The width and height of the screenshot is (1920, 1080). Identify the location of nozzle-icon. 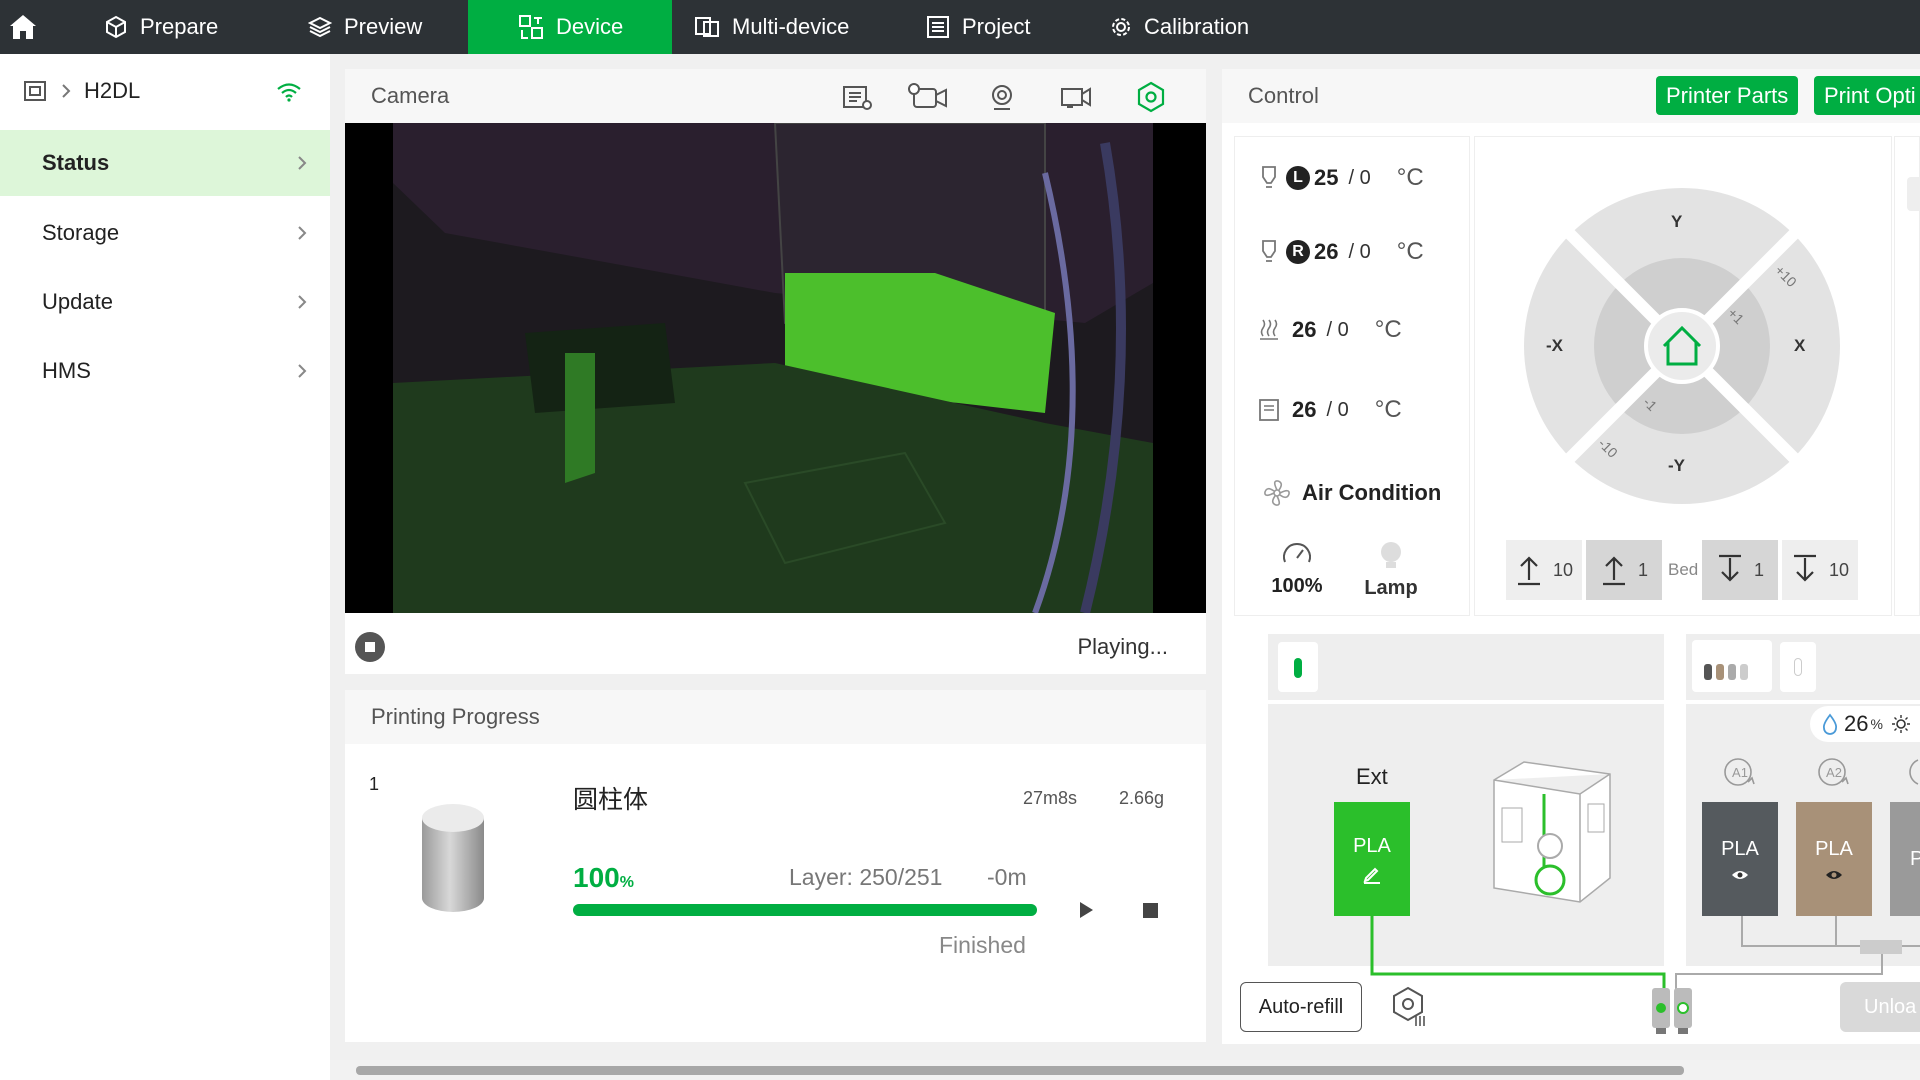
(1269, 177).